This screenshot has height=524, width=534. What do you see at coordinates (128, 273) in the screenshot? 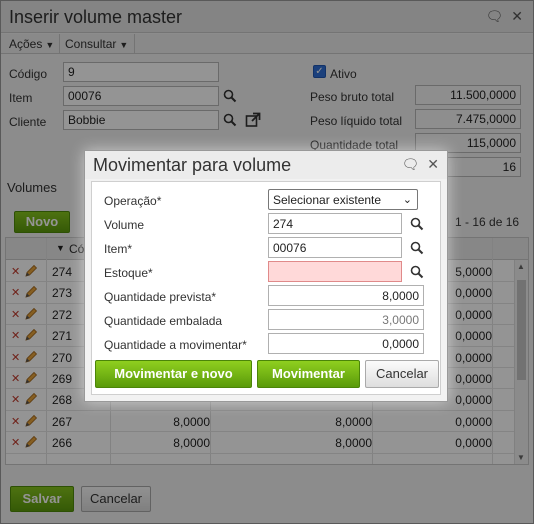
I see `estoque-label: Estoque*` at bounding box center [128, 273].